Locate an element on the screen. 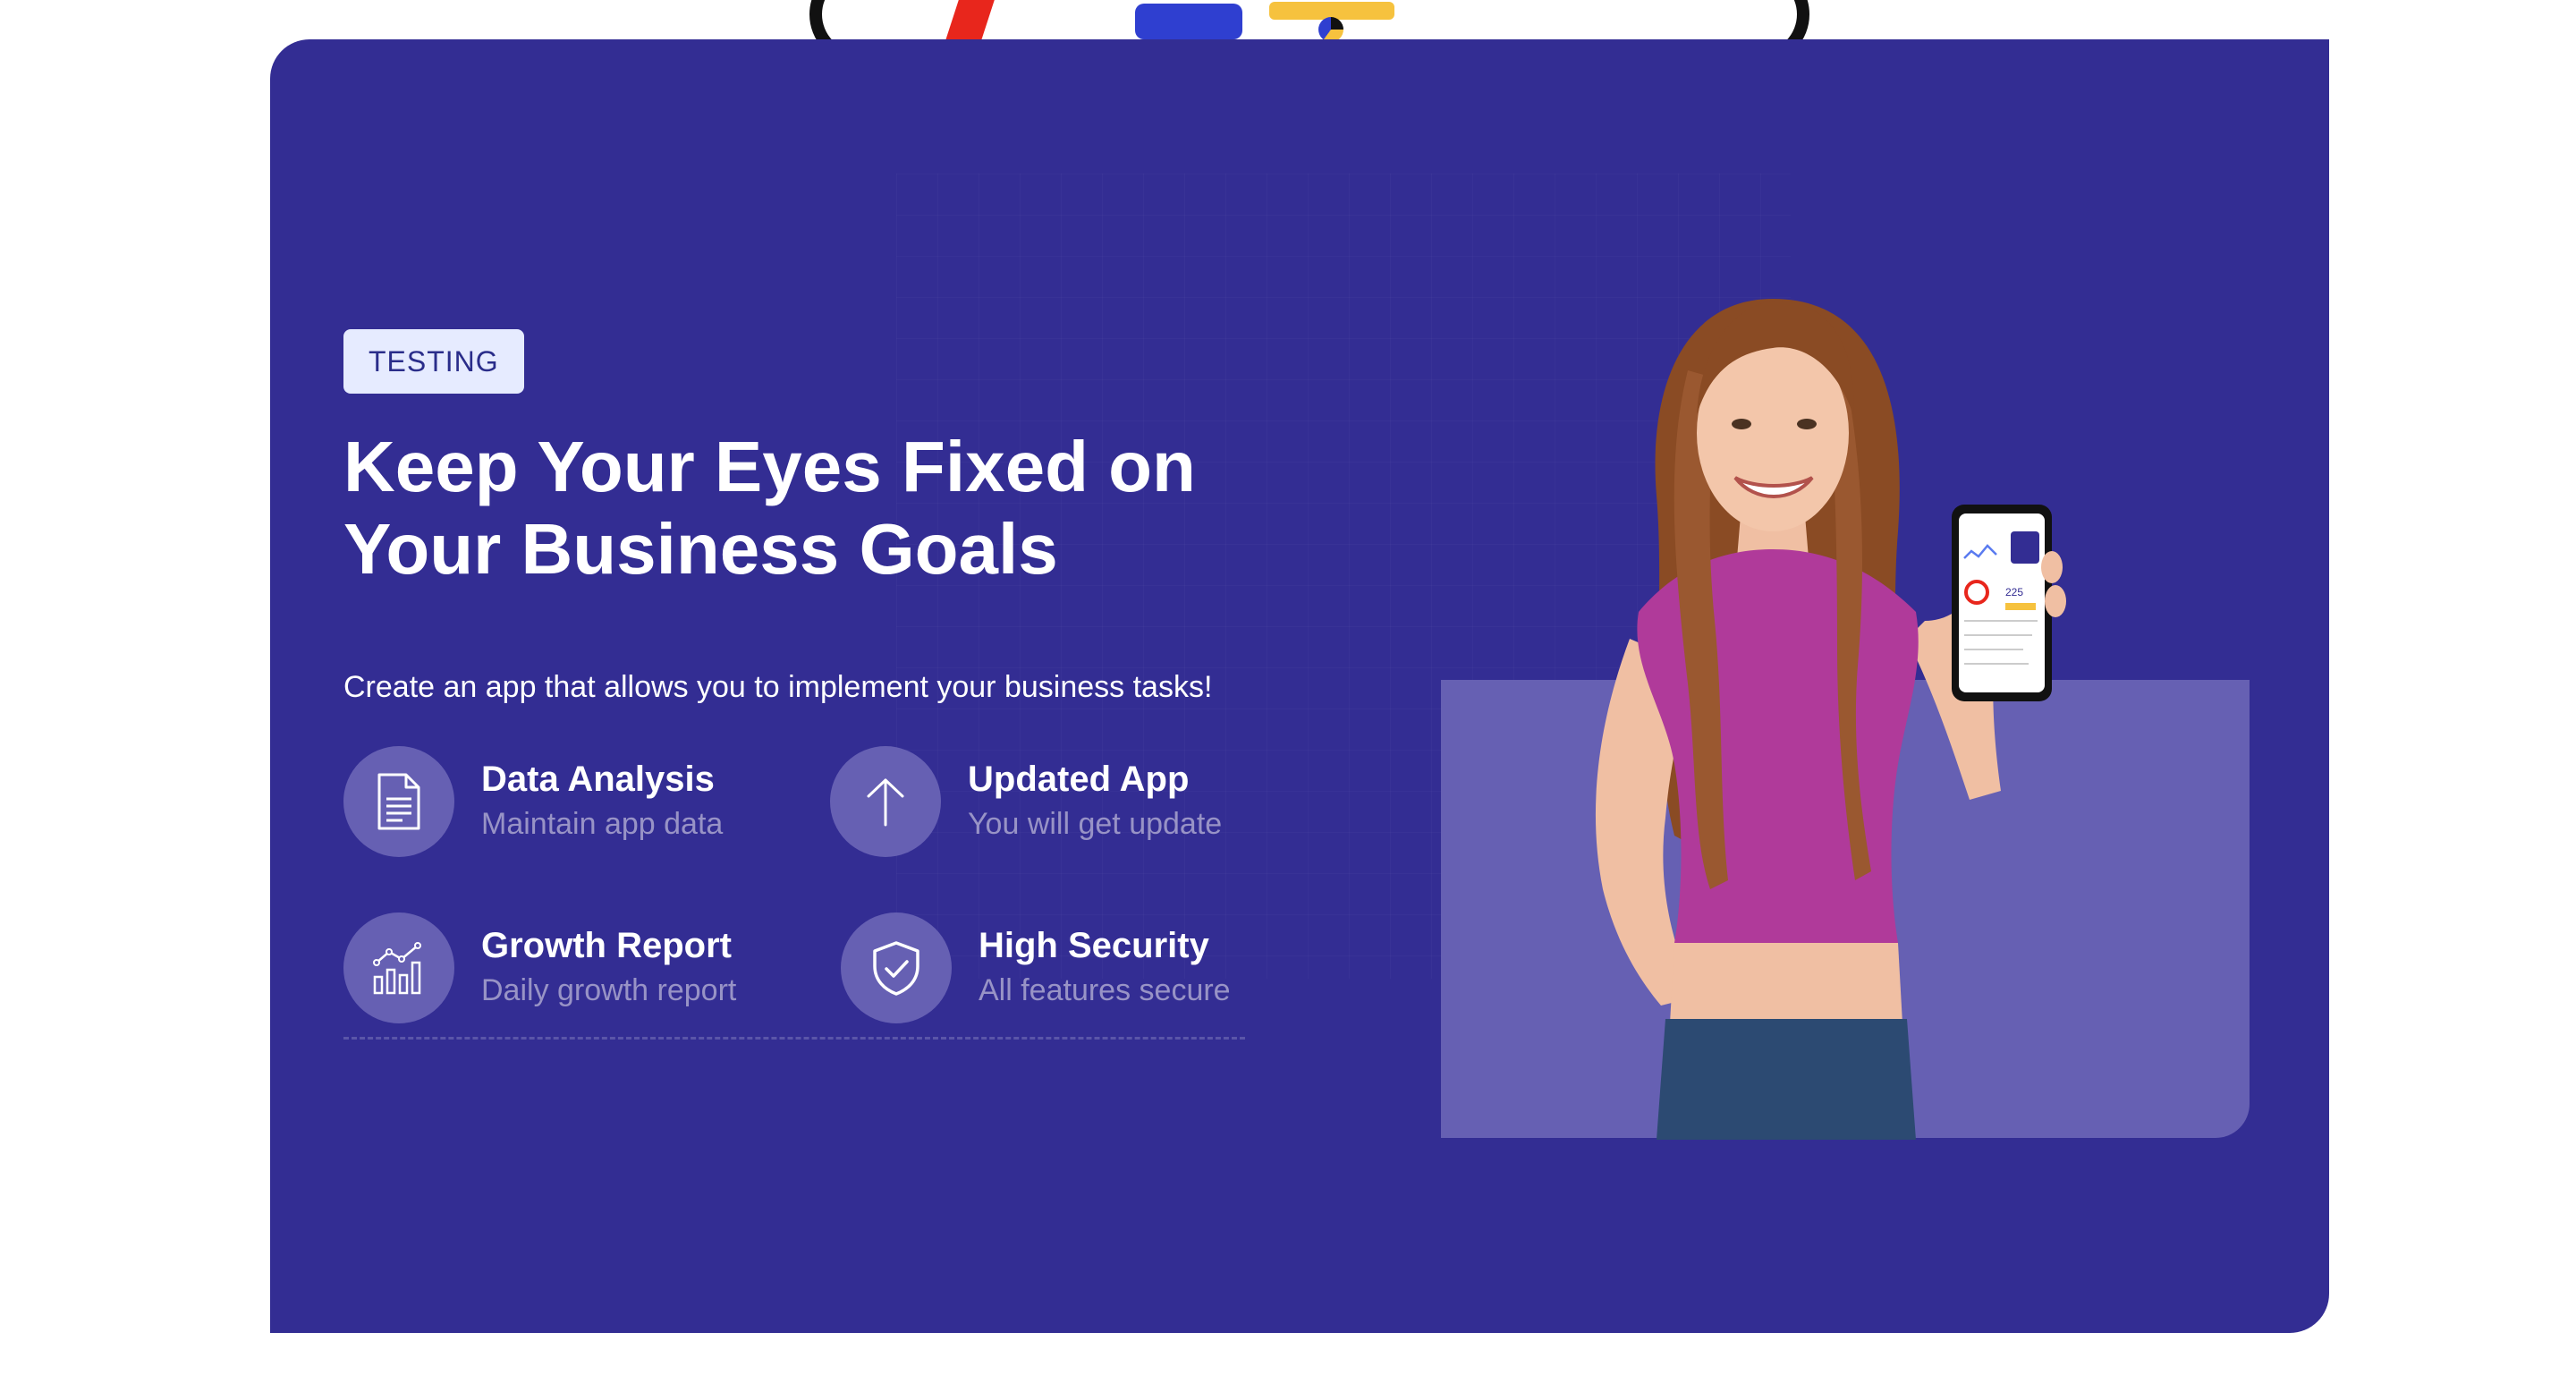 The image size is (2576, 1392). mockup-blue-shape is located at coordinates (1188, 21).